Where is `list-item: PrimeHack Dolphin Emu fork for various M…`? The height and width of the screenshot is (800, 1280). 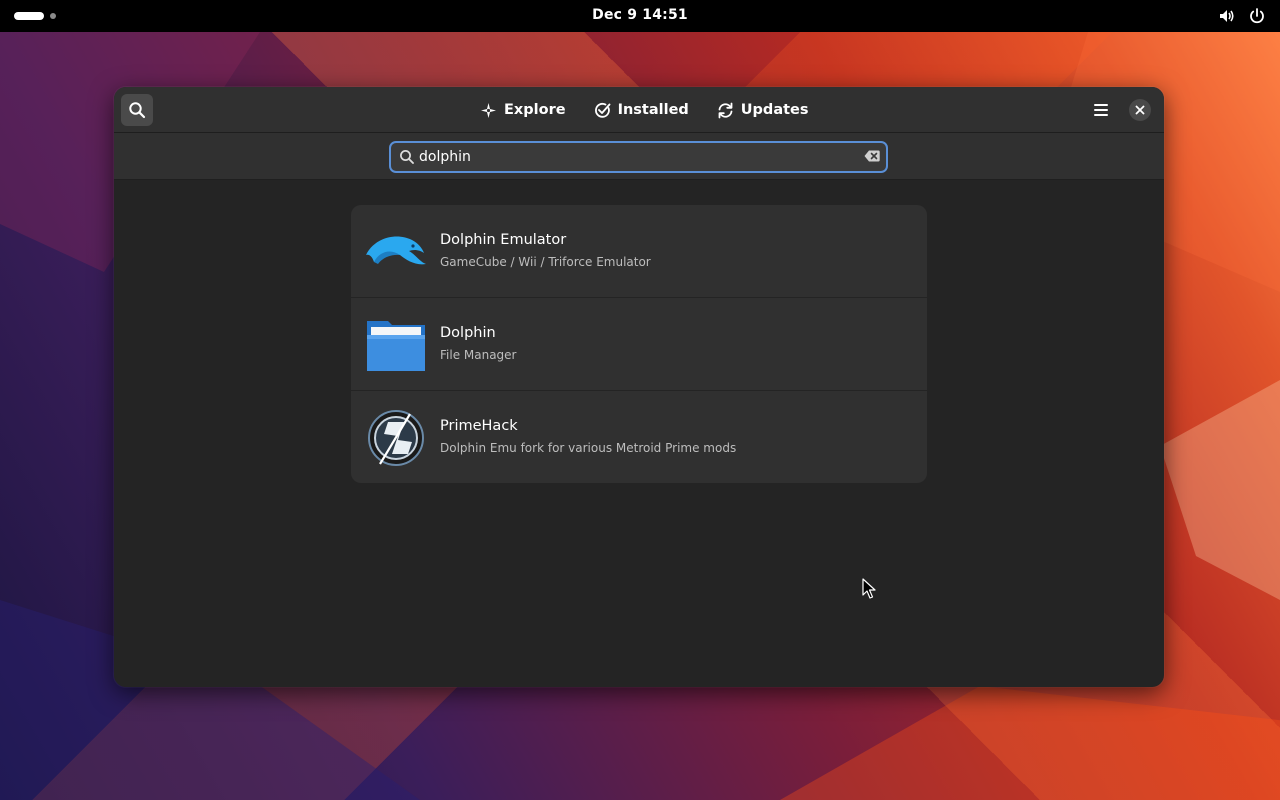 list-item: PrimeHack Dolphin Emu fork for various M… is located at coordinates (639, 437).